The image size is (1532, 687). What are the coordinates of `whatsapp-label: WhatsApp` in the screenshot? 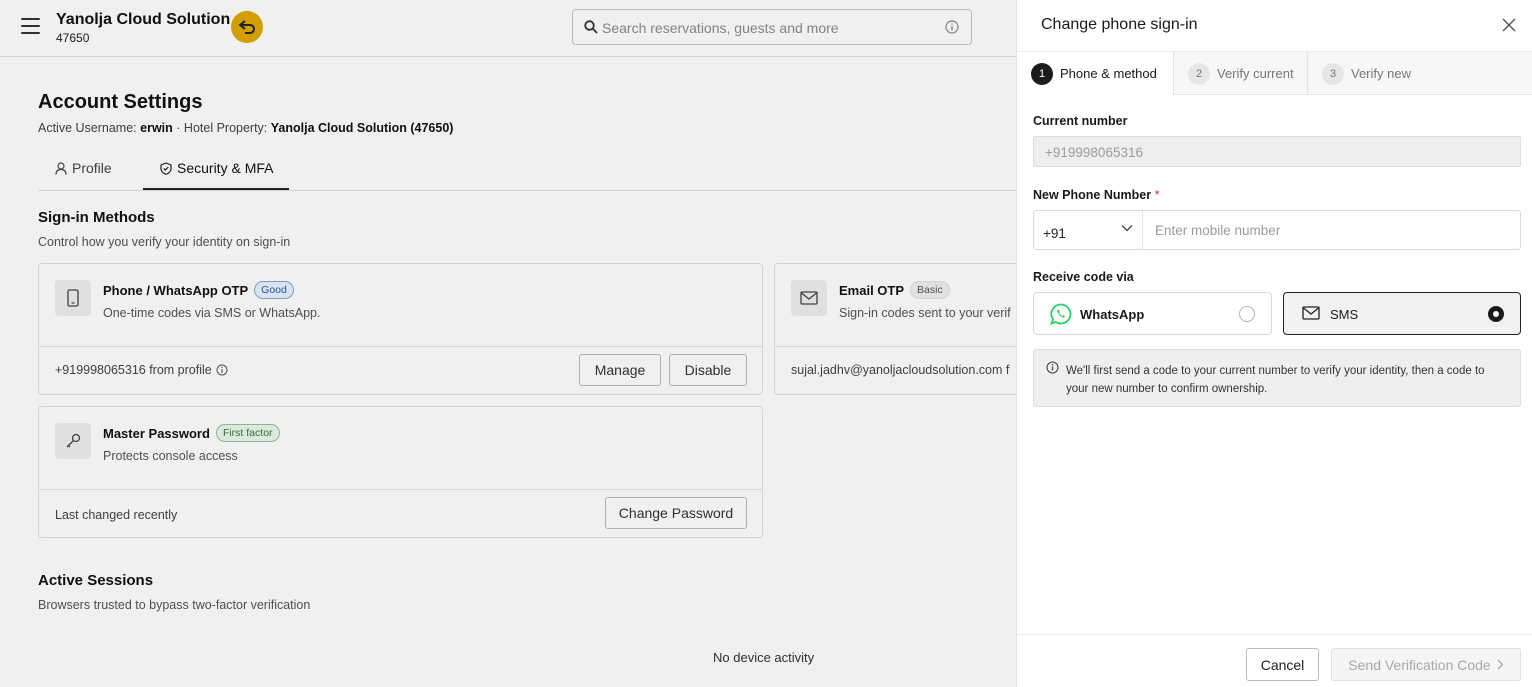 It's located at (1112, 314).